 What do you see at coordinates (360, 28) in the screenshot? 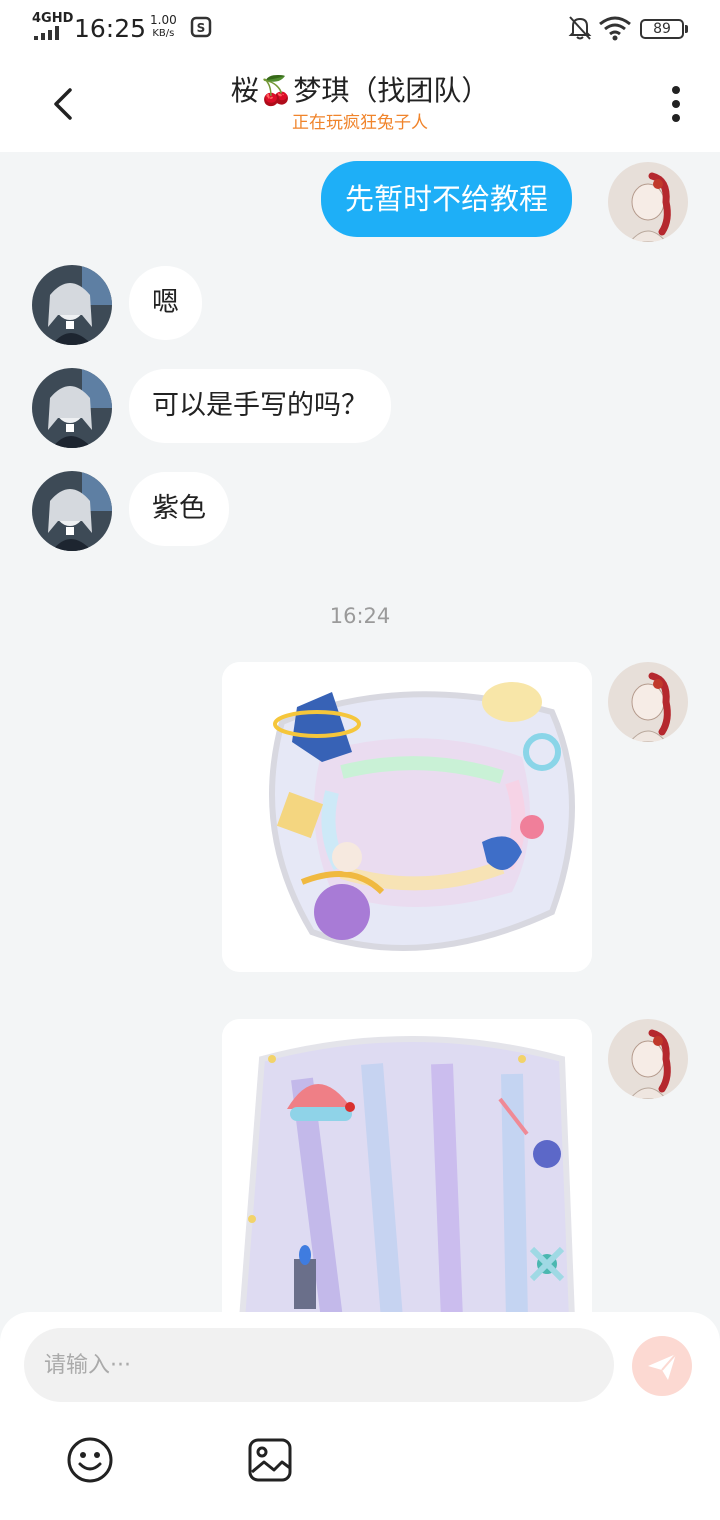
I see `status-bar: 4GHD 16:25 1.00 KB/s S 89` at bounding box center [360, 28].